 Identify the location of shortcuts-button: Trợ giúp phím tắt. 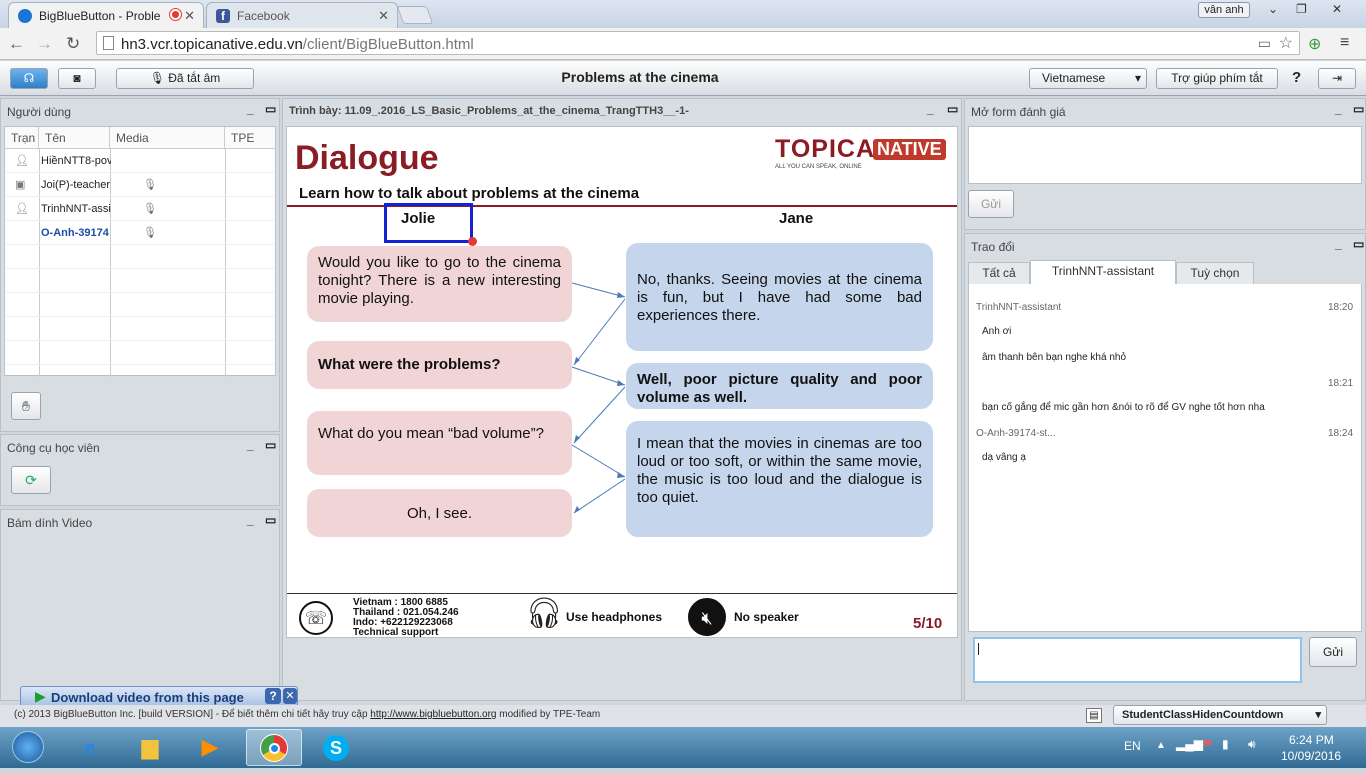
(1217, 78).